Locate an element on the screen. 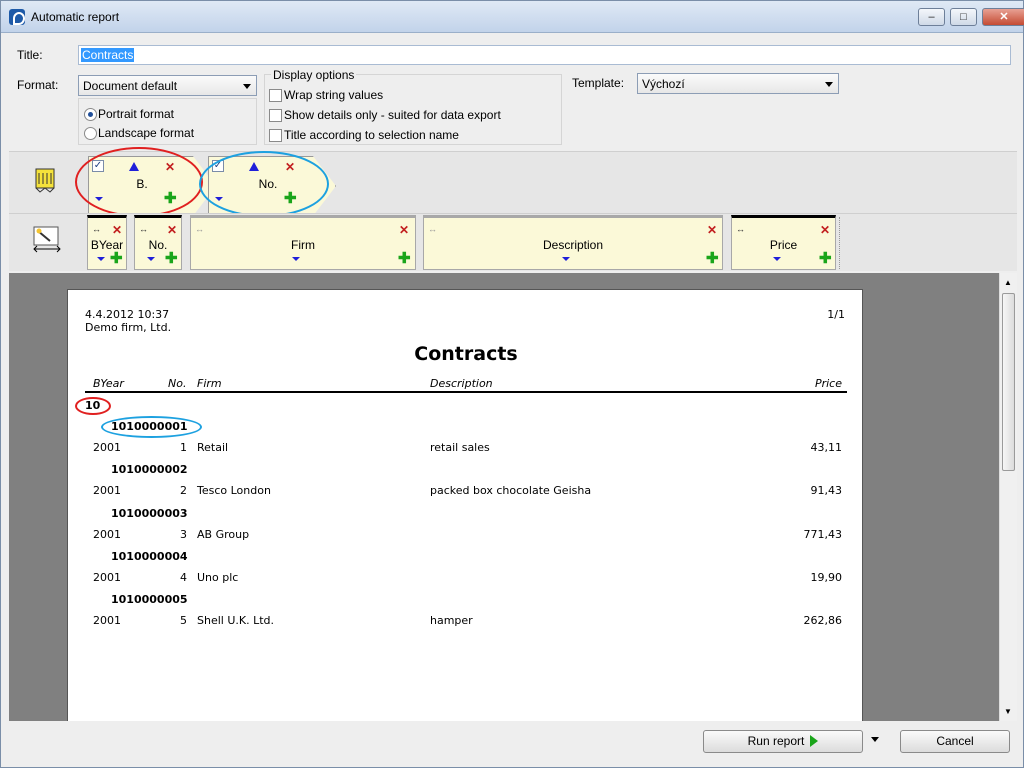 This screenshot has width=1024, height=768. column-byear: ↔ ✕ BYear ✚ is located at coordinates (107, 242).